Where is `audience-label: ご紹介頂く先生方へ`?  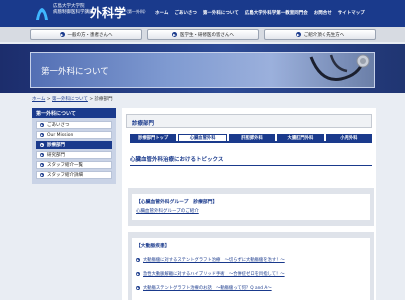
audience-label: ご紹介頂く先生方へ is located at coordinates (324, 35).